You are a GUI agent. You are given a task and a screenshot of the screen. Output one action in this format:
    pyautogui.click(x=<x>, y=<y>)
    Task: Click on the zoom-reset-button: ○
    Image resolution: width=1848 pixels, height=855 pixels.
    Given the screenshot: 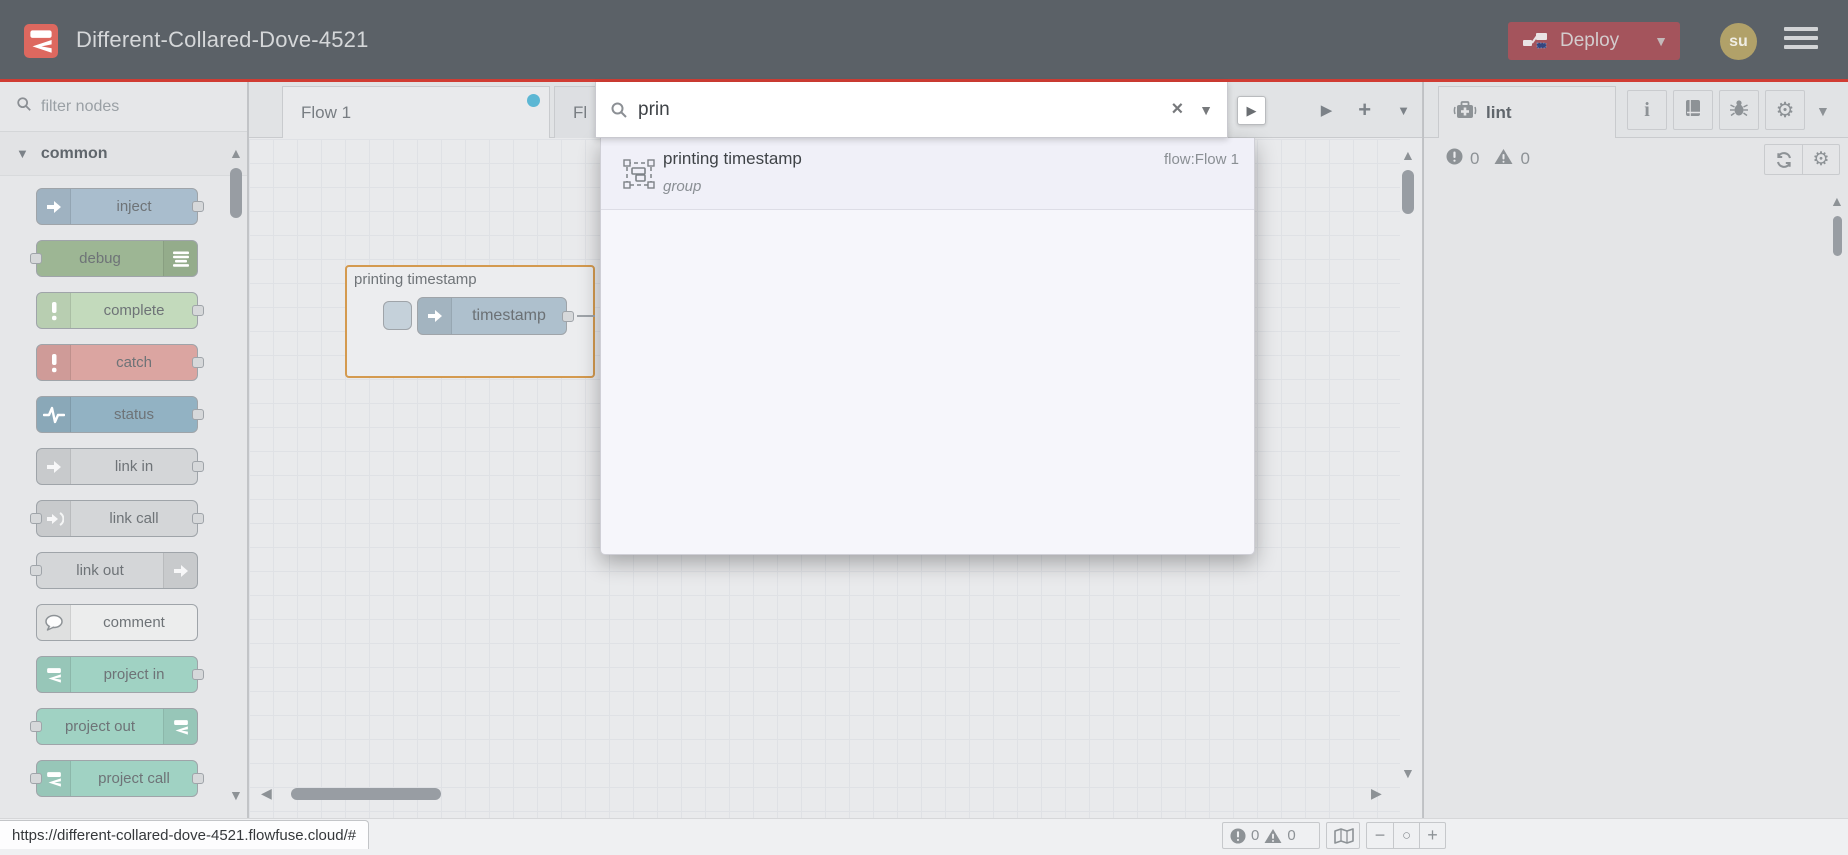 What is the action you would take?
    pyautogui.click(x=1406, y=835)
    